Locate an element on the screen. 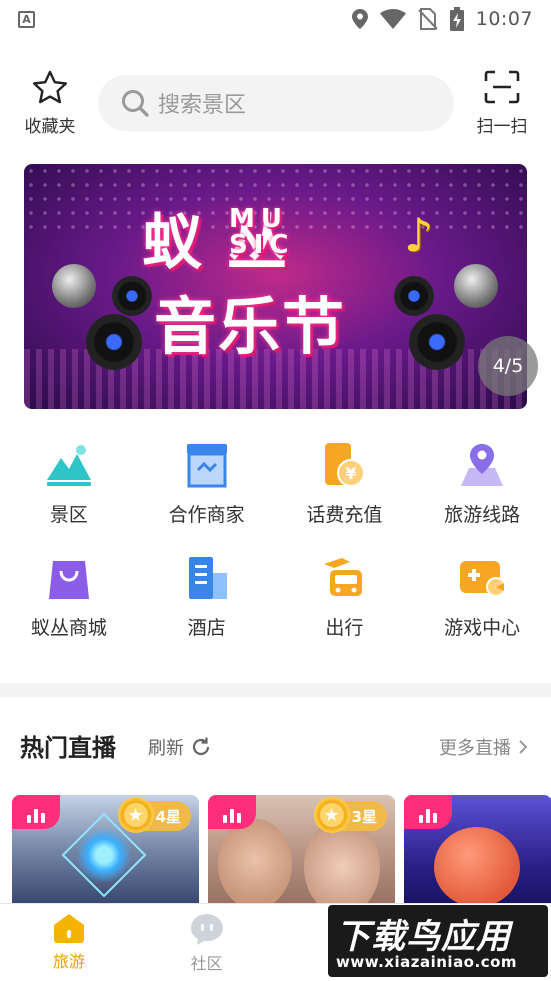  grid-item-label: 酒店 is located at coordinates (206, 628).